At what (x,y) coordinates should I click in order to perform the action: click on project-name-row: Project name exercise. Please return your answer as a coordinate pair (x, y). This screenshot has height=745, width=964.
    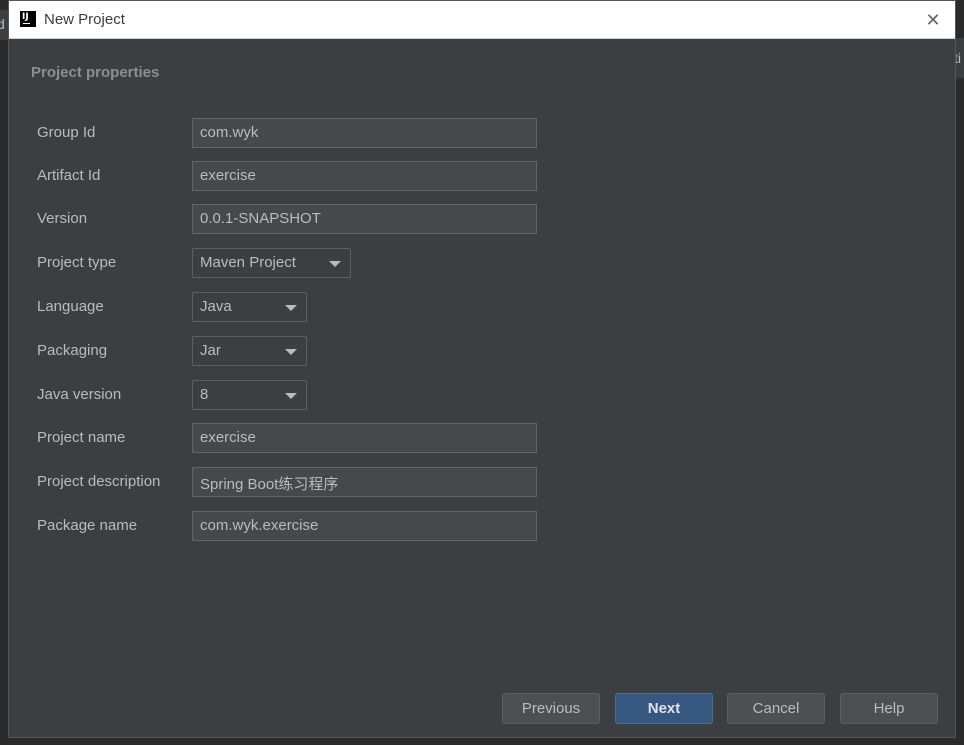
    Looking at the image, I should click on (482, 438).